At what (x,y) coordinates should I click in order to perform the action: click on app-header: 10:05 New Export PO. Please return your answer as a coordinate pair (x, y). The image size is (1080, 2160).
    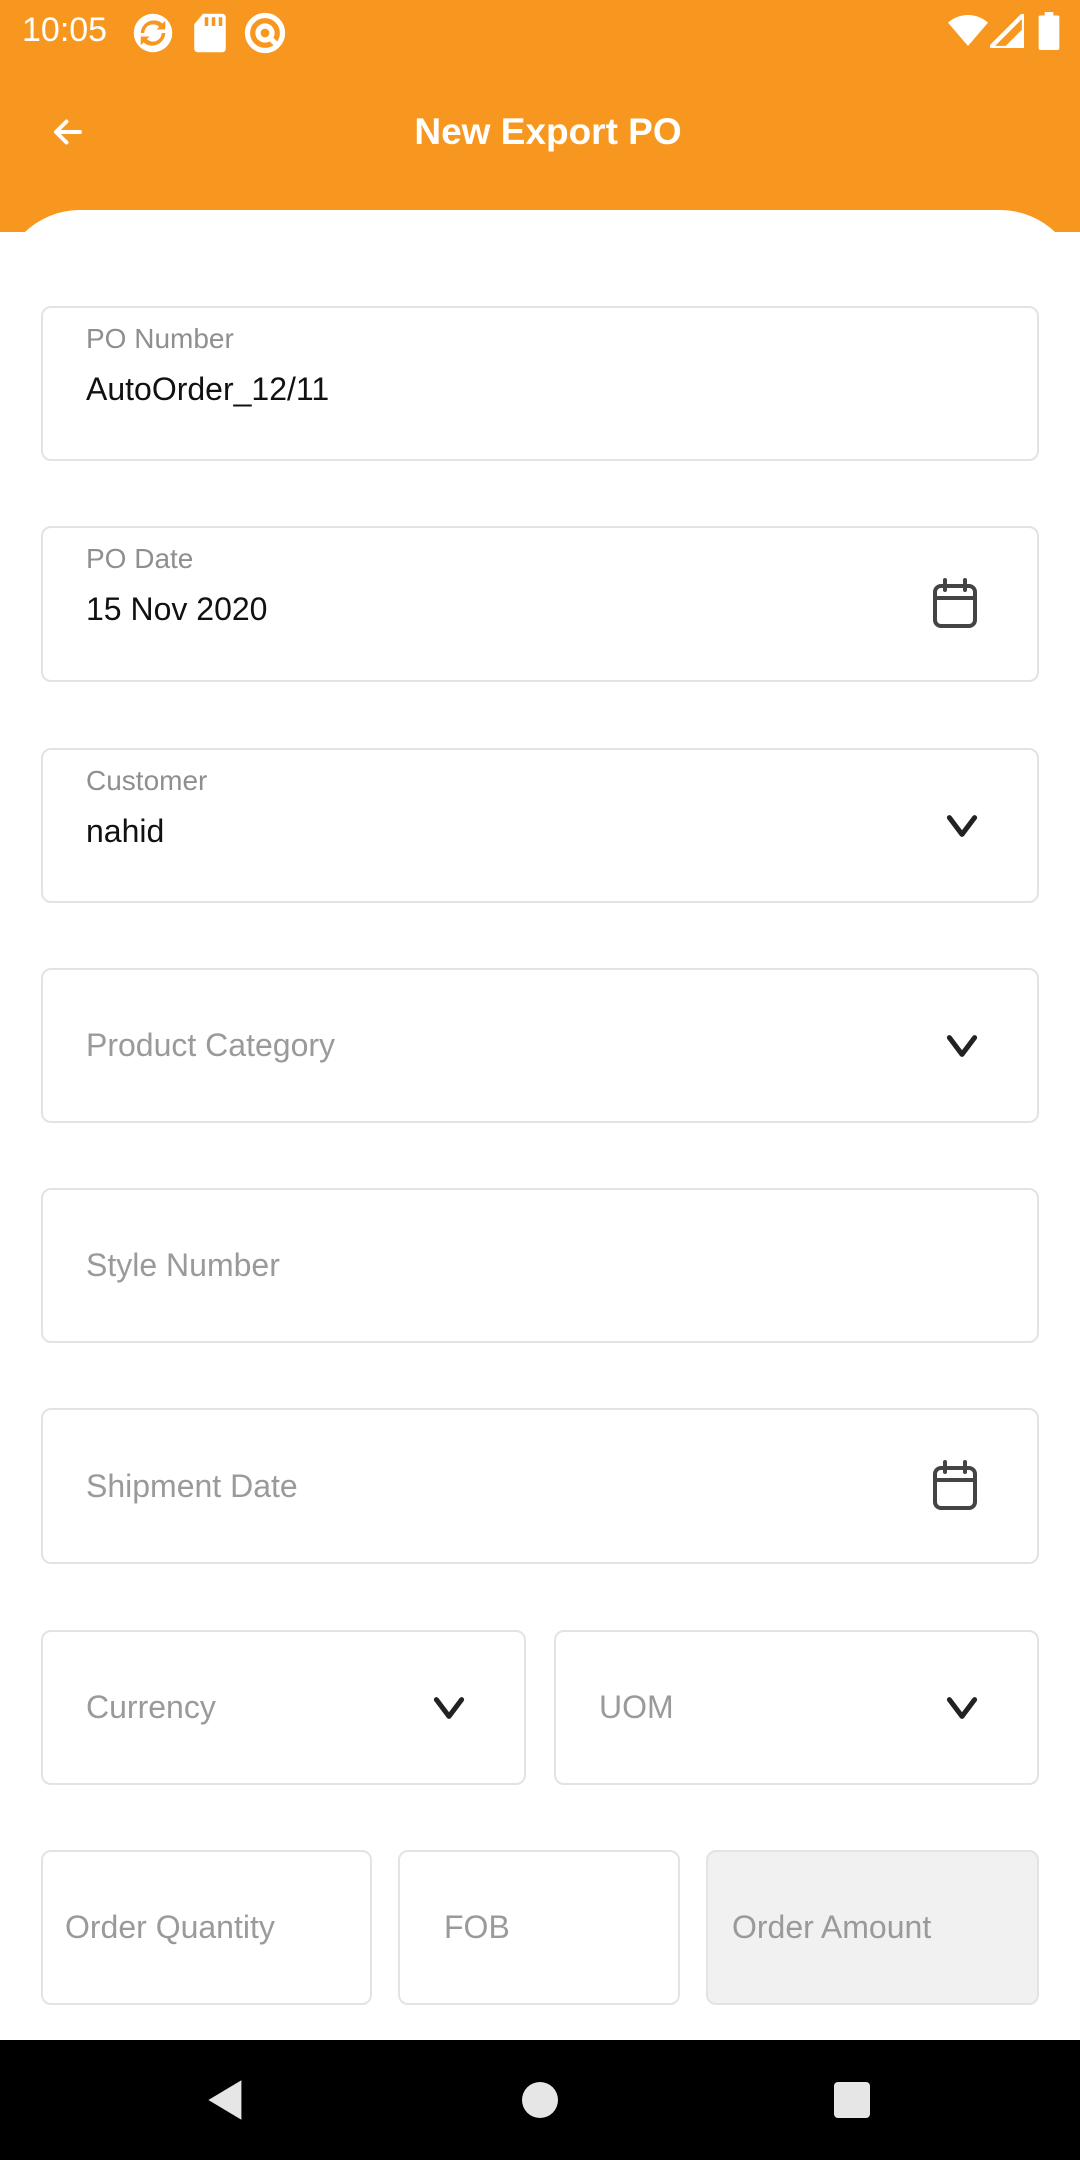
    Looking at the image, I should click on (540, 116).